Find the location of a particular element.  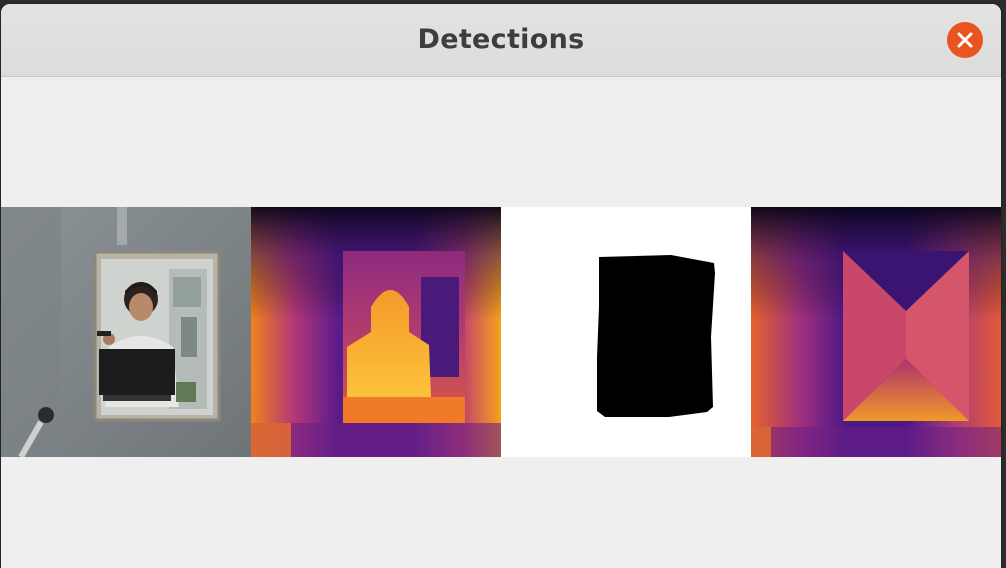

close-button is located at coordinates (965, 40).